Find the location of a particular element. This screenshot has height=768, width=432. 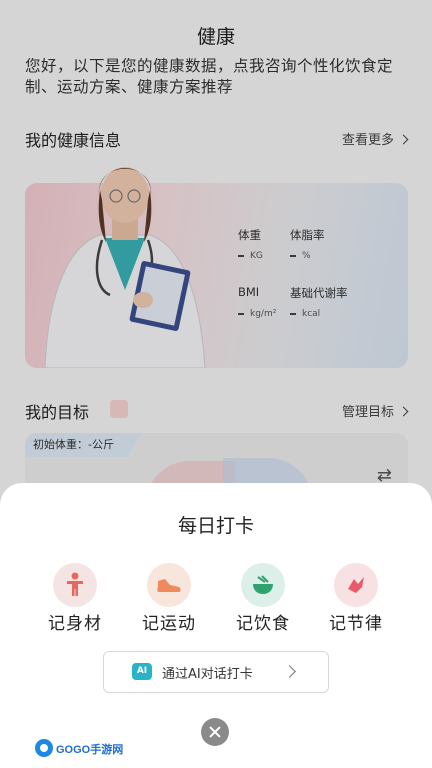

record-body-label: 记身材 is located at coordinates (75, 624).